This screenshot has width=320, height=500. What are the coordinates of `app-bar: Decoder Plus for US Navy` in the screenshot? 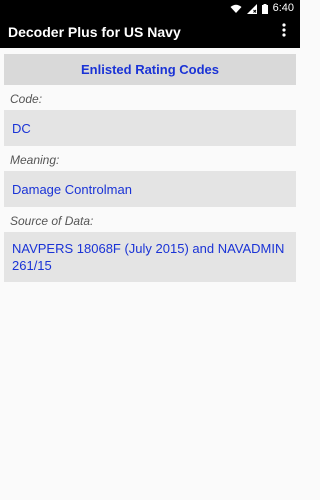 It's located at (150, 32).